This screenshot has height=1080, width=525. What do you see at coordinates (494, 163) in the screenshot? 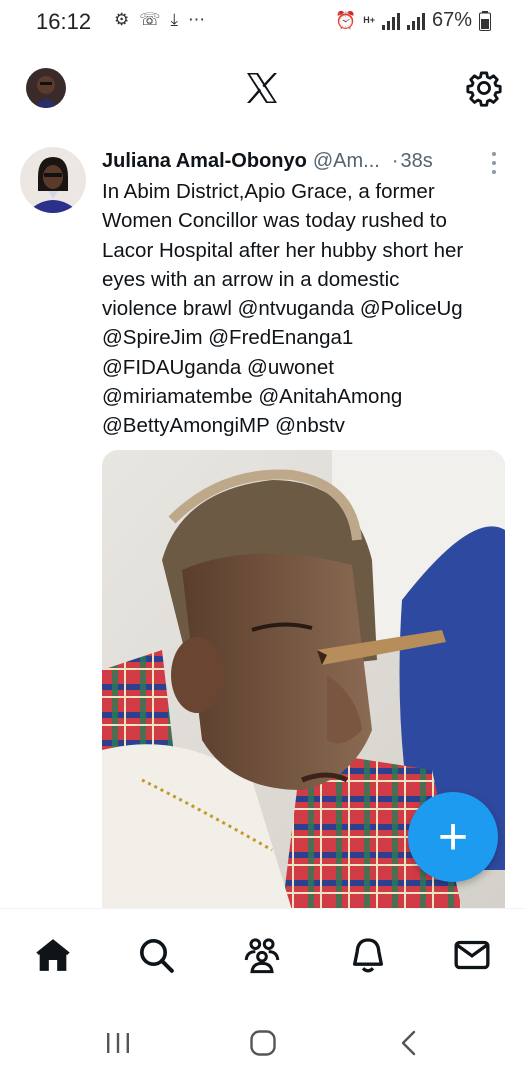
I see `more-options-icon` at bounding box center [494, 163].